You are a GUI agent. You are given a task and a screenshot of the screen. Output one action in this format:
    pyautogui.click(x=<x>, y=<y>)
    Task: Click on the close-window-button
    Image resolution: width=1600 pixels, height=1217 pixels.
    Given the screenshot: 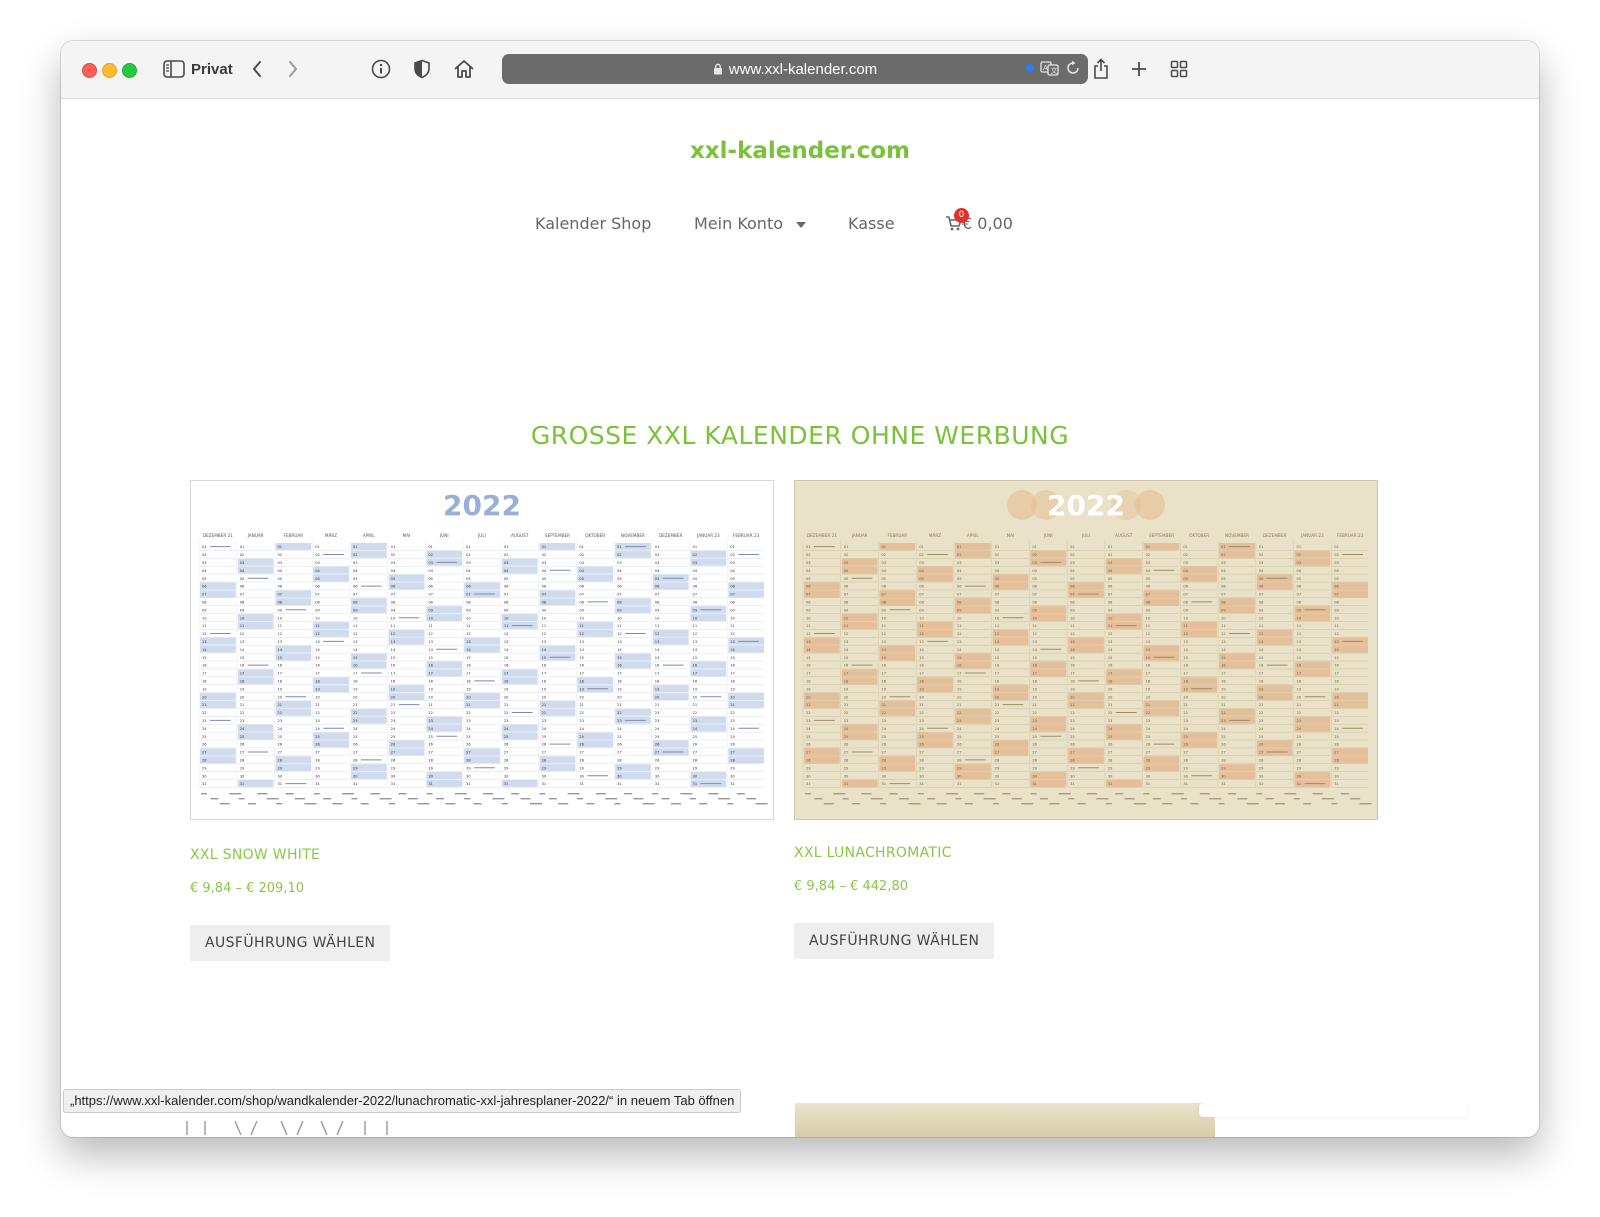 What is the action you would take?
    pyautogui.click(x=89, y=70)
    